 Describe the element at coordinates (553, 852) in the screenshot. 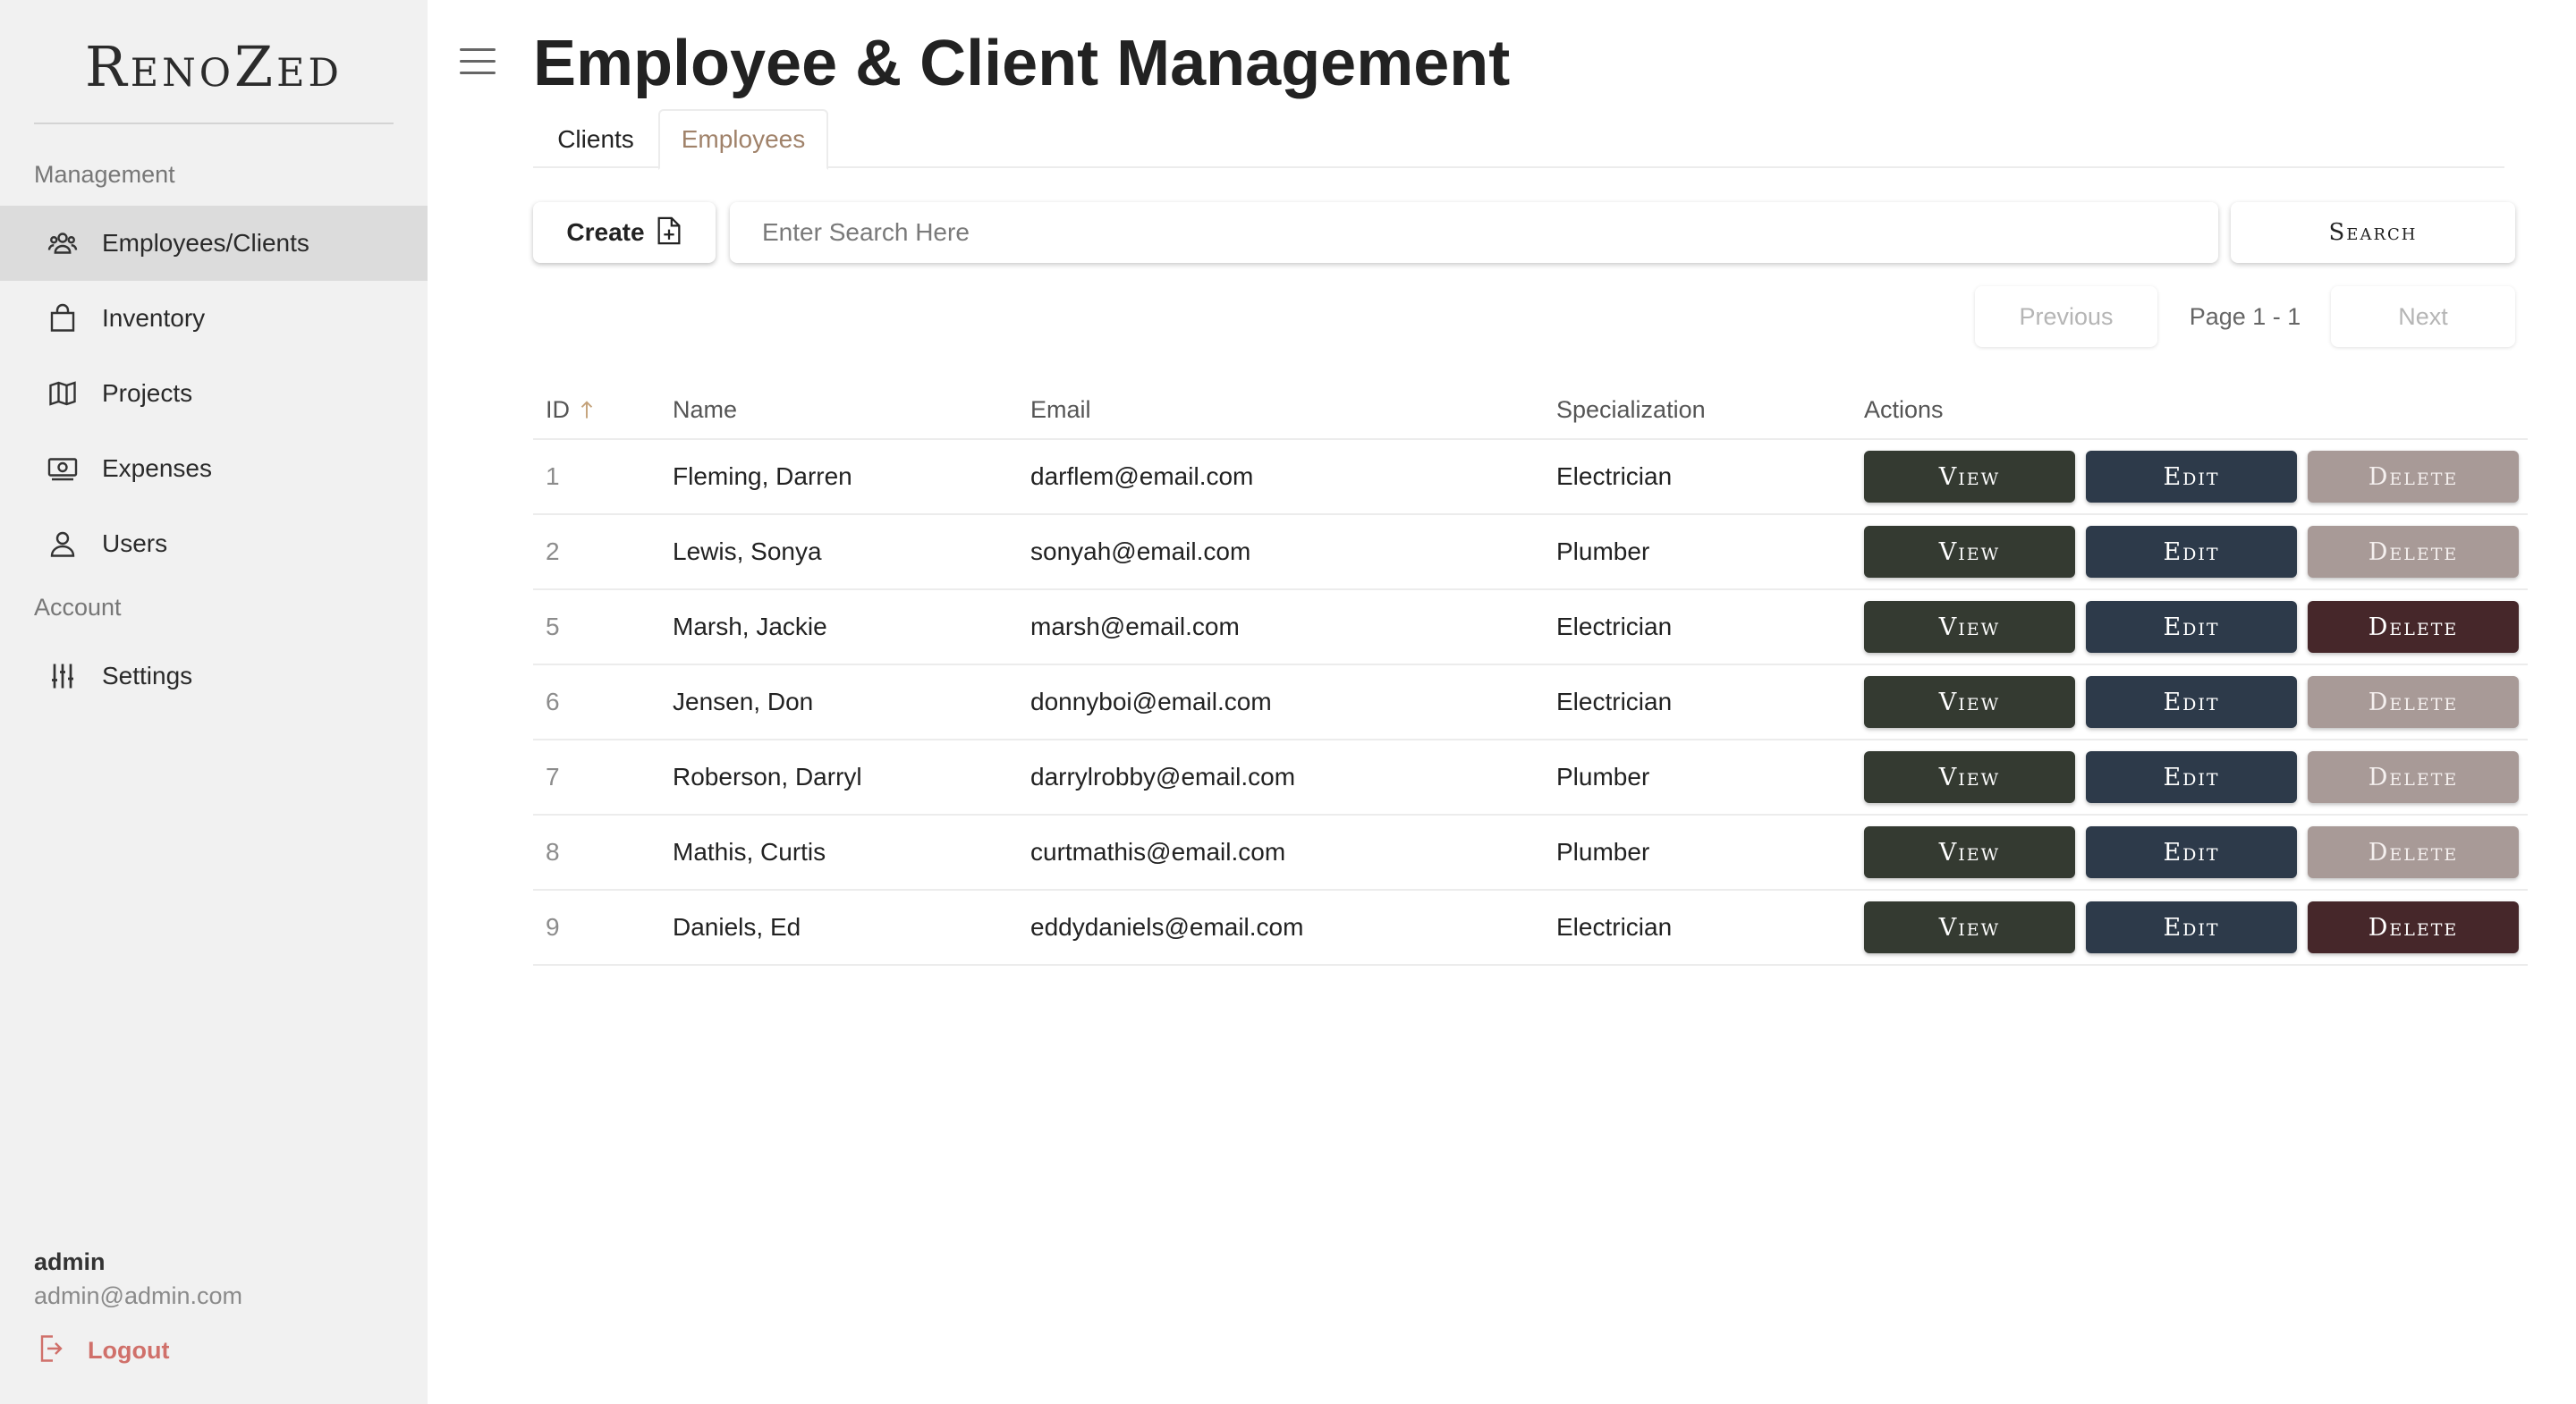

I see `cell-id: 8` at that location.